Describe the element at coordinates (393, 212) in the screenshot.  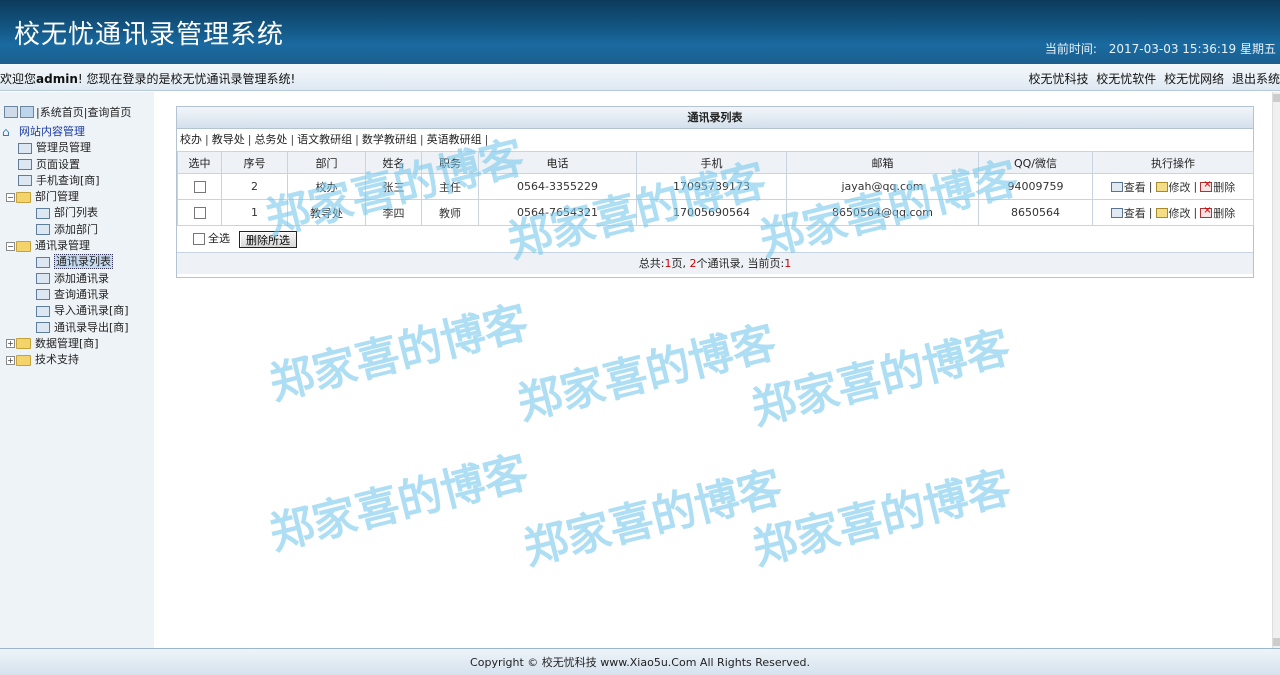
I see `cell-name: 李四` at that location.